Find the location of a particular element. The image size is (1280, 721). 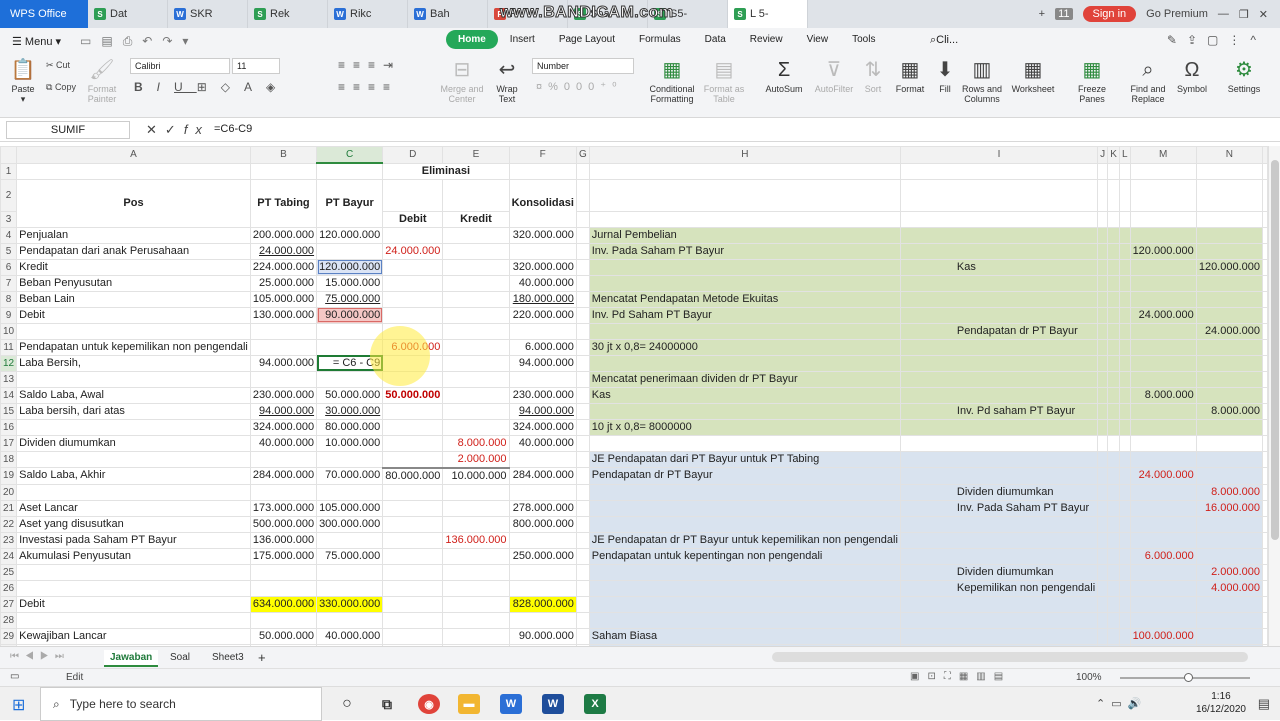

cell-g27 is located at coordinates (582, 604).